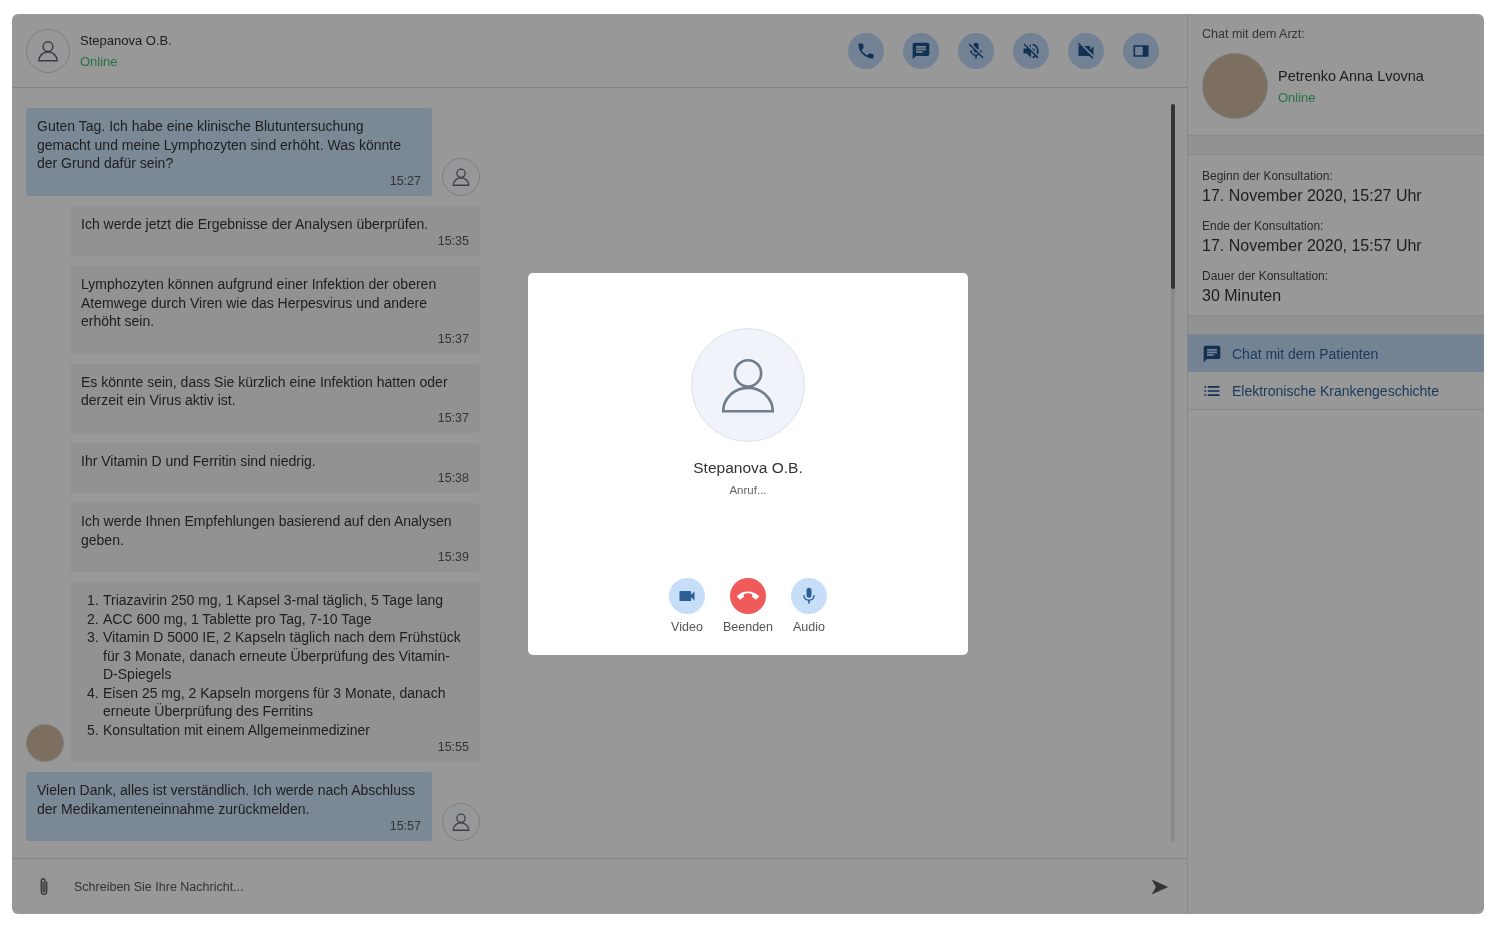 The width and height of the screenshot is (1496, 927). Describe the element at coordinates (255, 223) in the screenshot. I see `message-text: Ich werde jetzt die Ergebnisse der Analysen überprüfen.` at that location.